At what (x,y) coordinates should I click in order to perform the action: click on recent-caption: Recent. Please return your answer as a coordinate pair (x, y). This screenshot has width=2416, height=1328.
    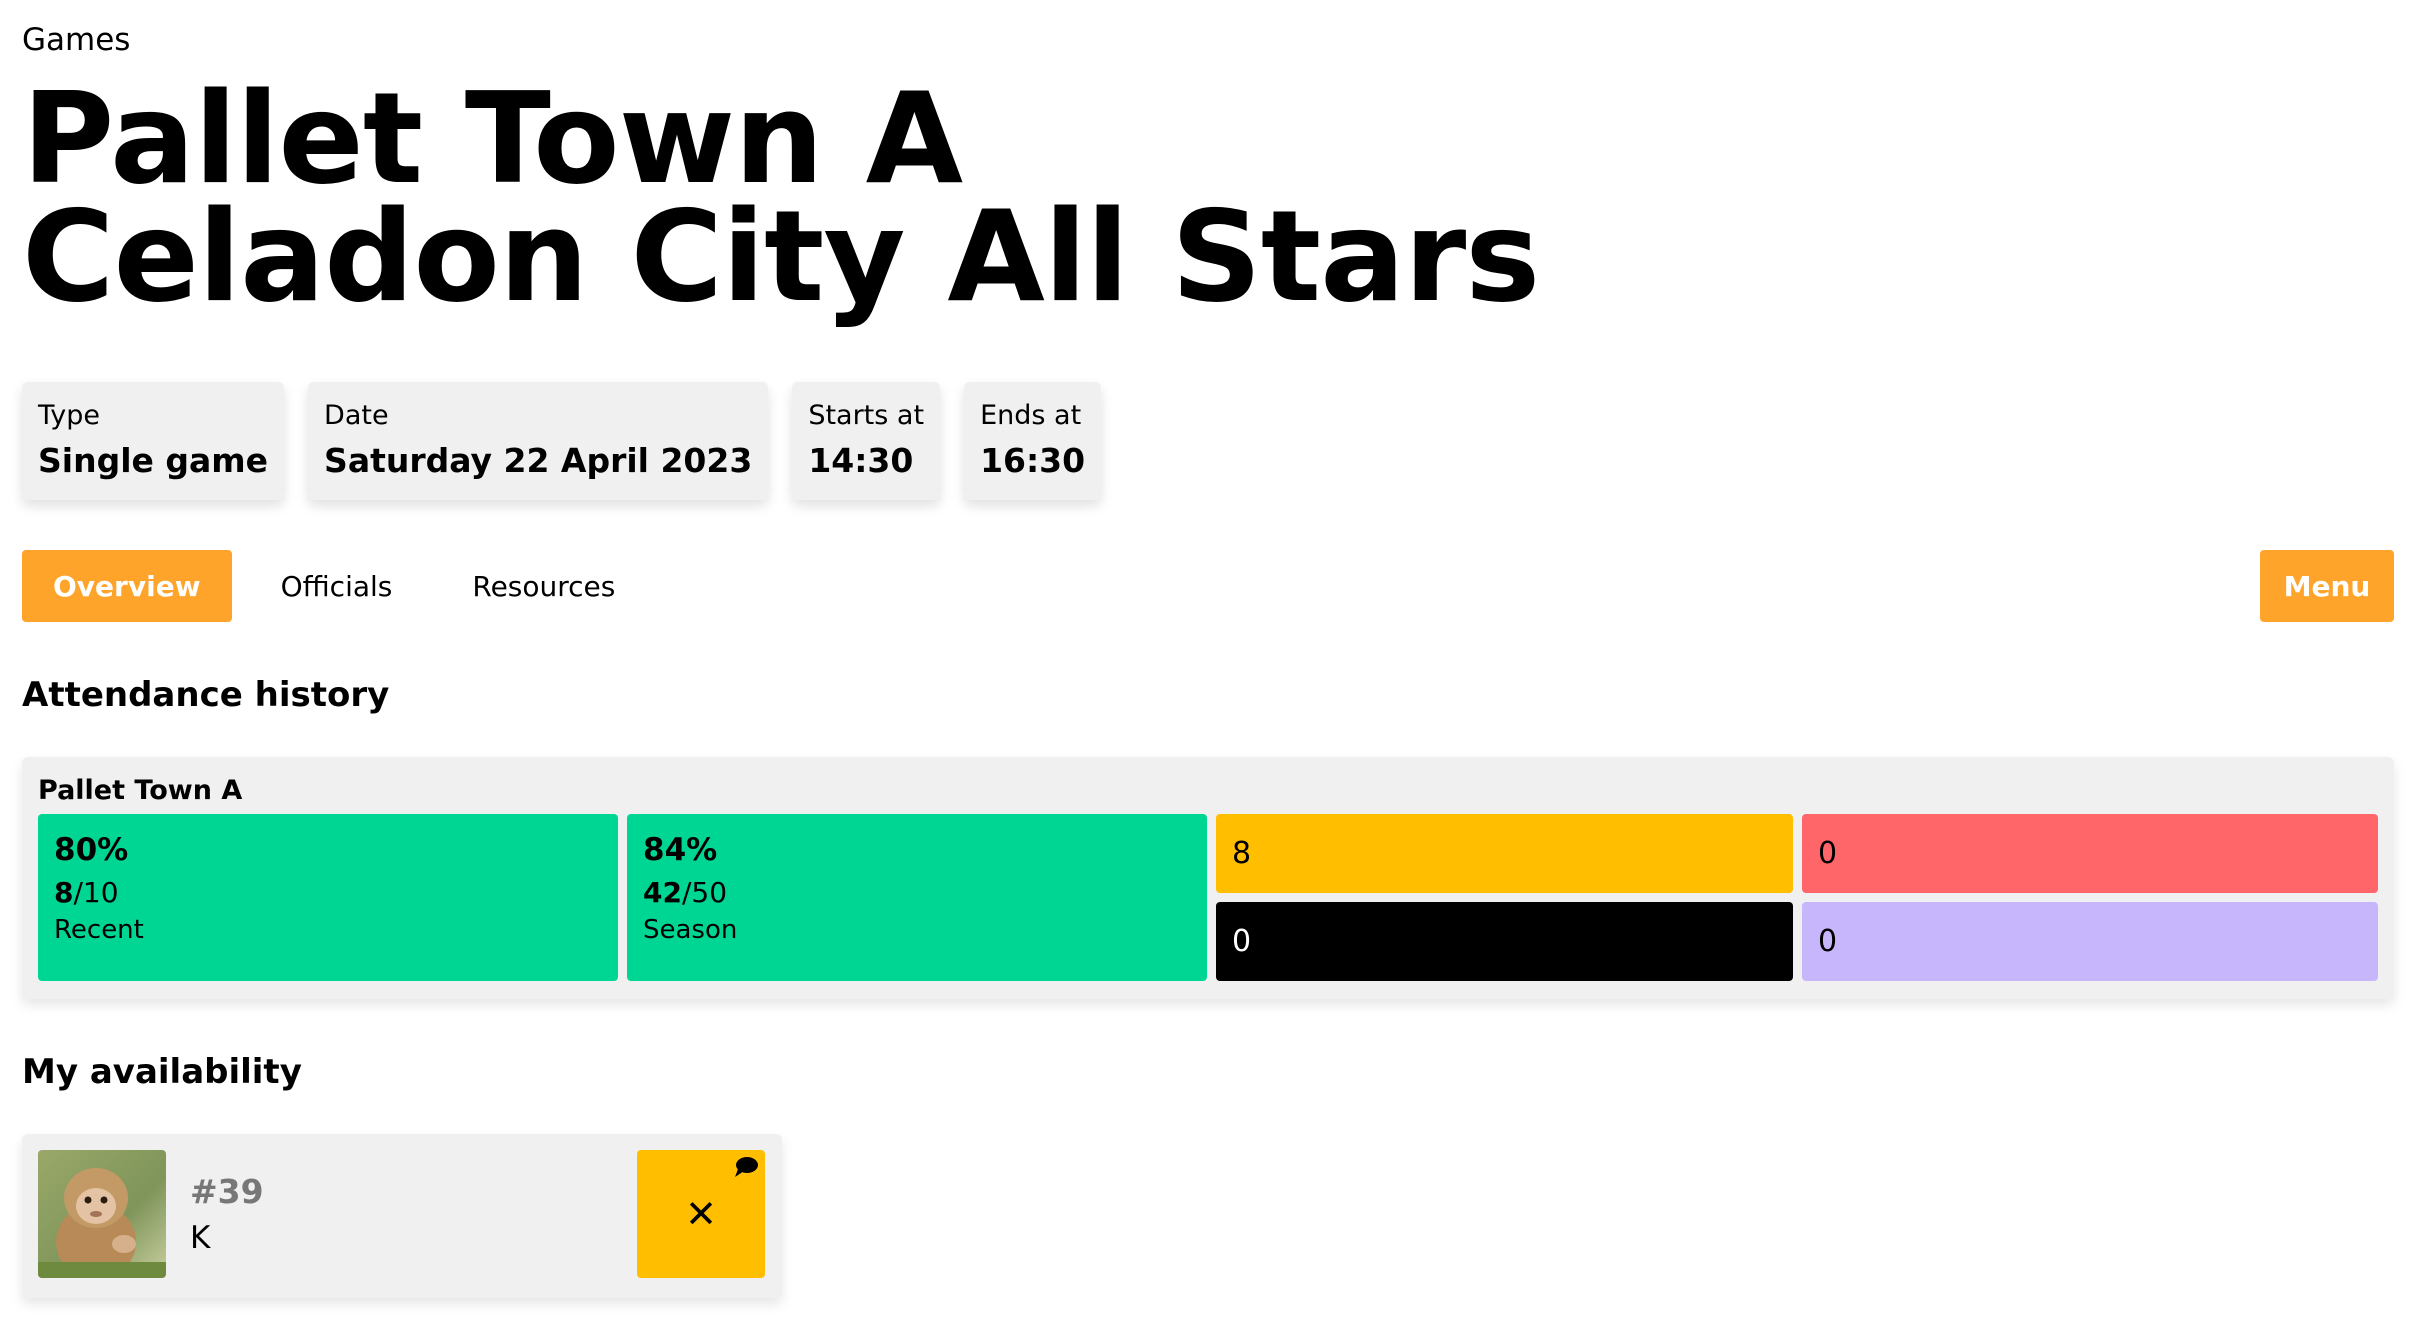
    Looking at the image, I should click on (99, 930).